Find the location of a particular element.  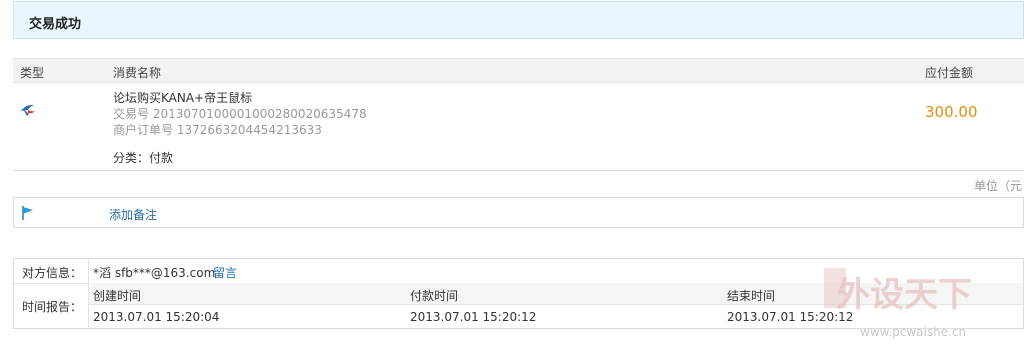

bird-logo-icon is located at coordinates (28, 111).